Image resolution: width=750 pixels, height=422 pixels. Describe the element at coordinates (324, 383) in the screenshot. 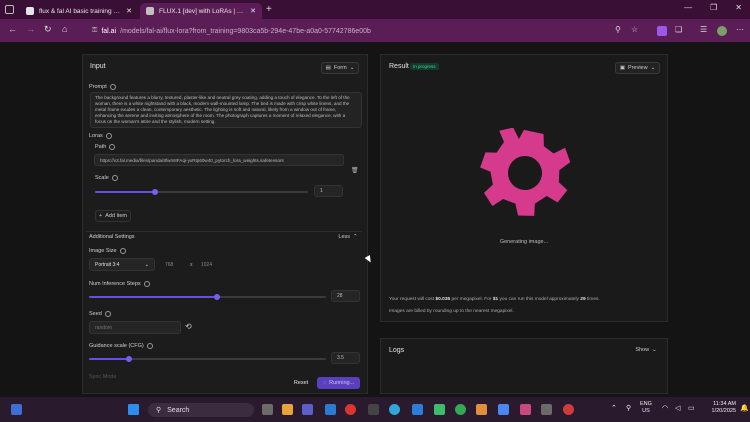

I see `loading-icon: ◌` at that location.